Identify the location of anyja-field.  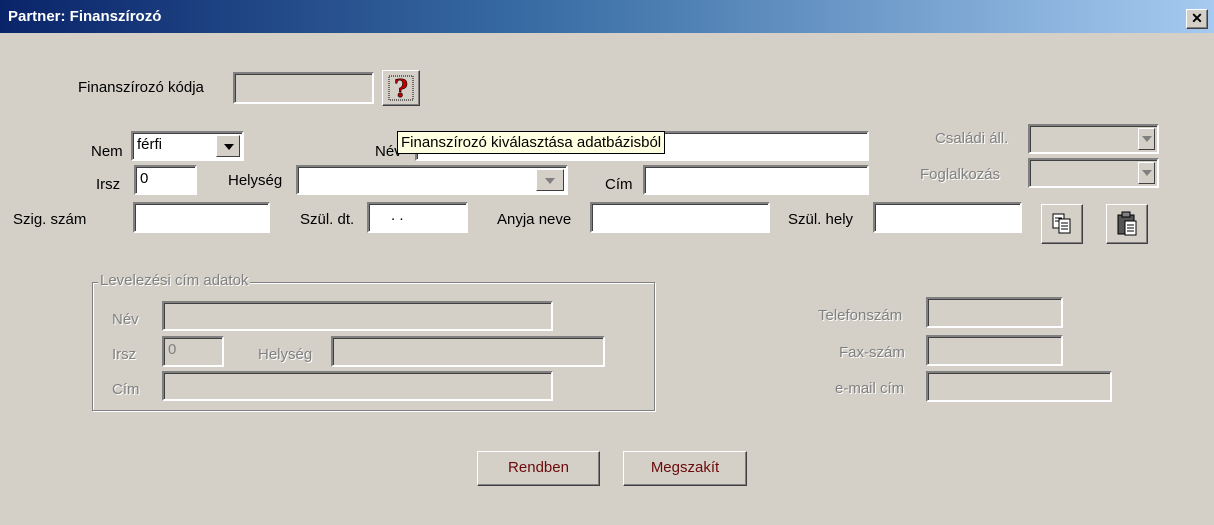
(680, 217).